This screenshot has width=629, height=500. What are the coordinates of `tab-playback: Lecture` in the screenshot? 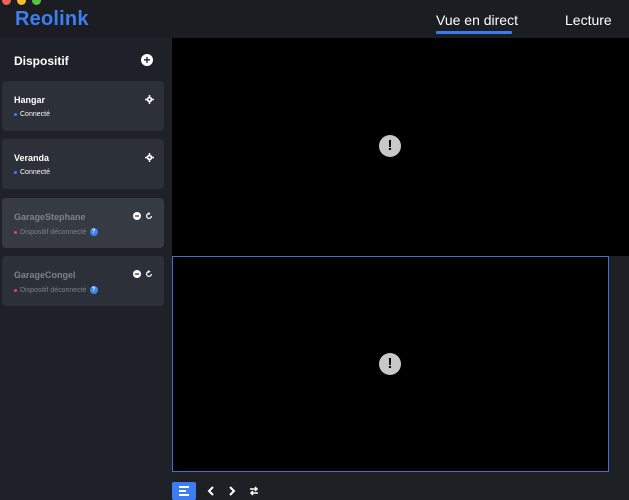 It's located at (588, 20).